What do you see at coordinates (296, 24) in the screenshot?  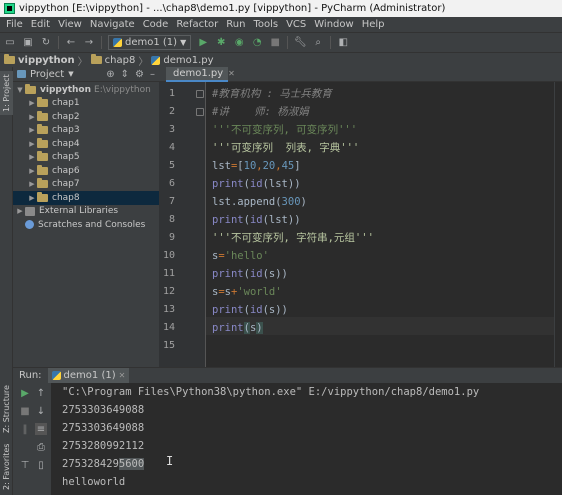 I see `menu-vcs: VCS` at bounding box center [296, 24].